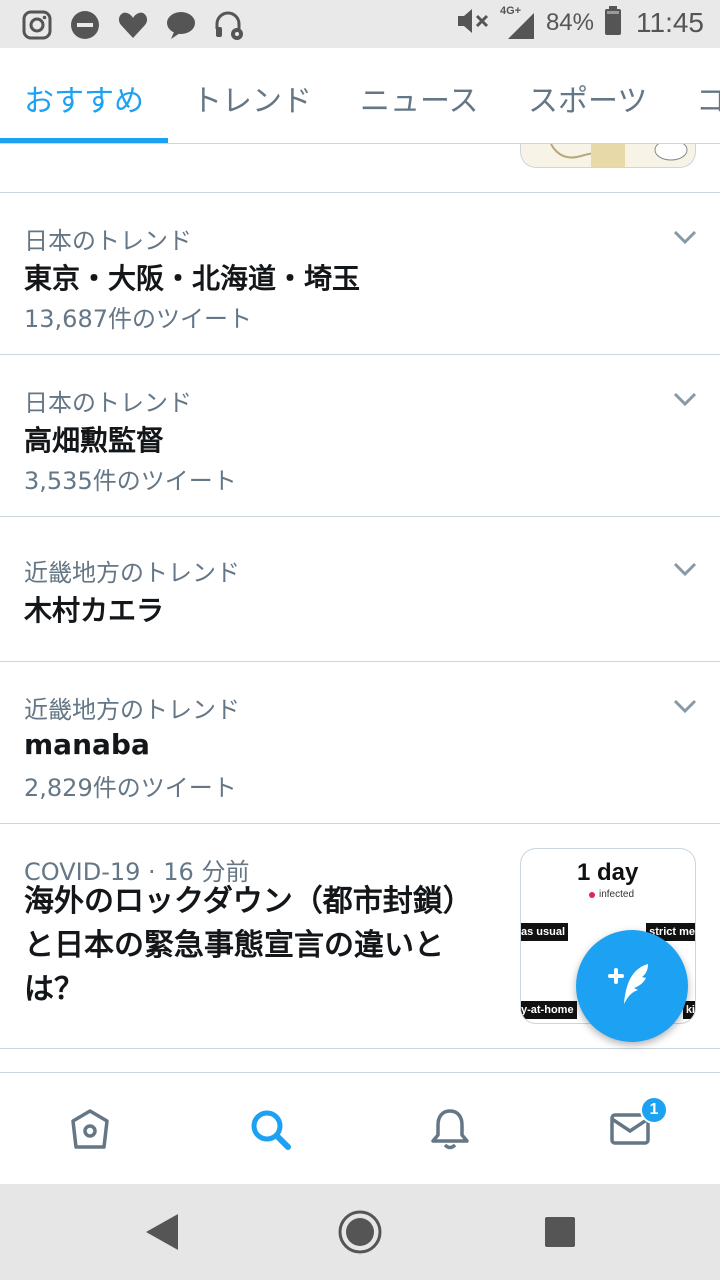  I want to click on messages-badge: 1, so click(654, 1110).